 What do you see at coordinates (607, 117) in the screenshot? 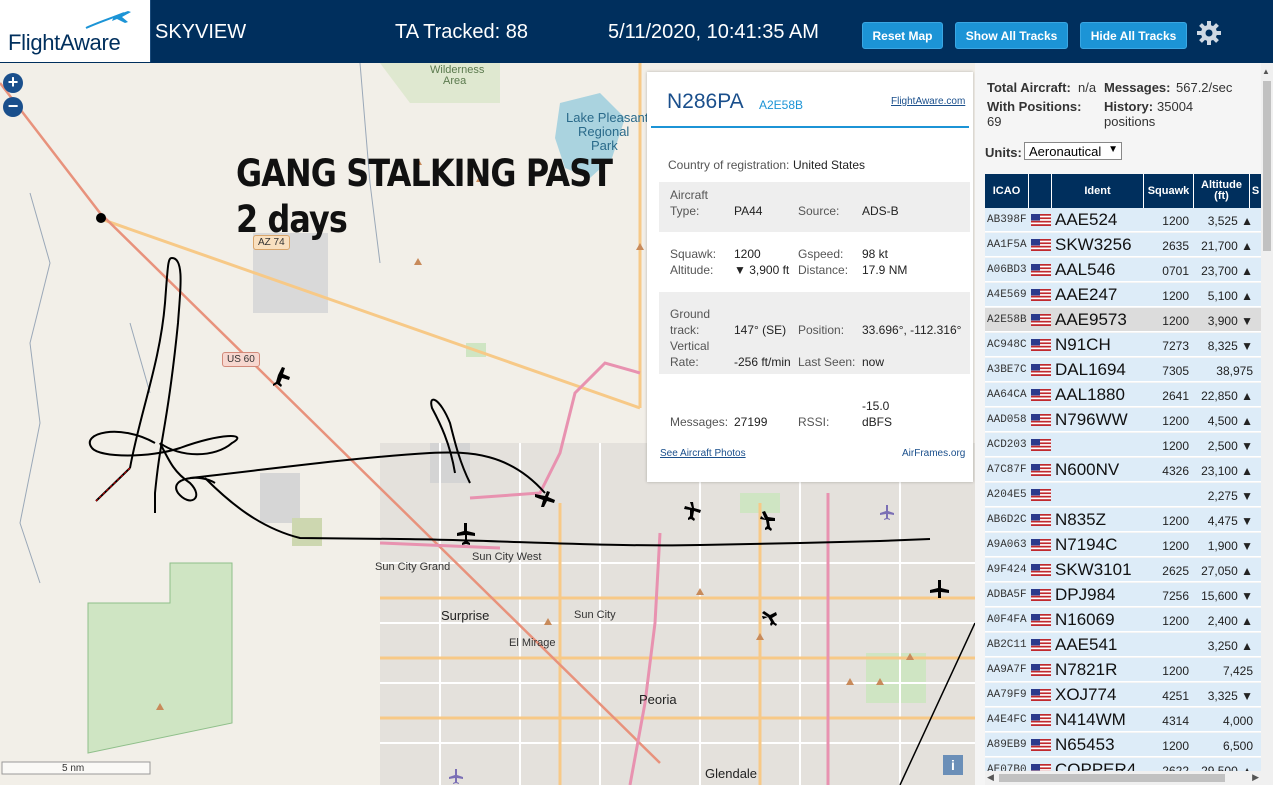
I see `map-label-lake-pleasant: Lake Pleasant` at bounding box center [607, 117].